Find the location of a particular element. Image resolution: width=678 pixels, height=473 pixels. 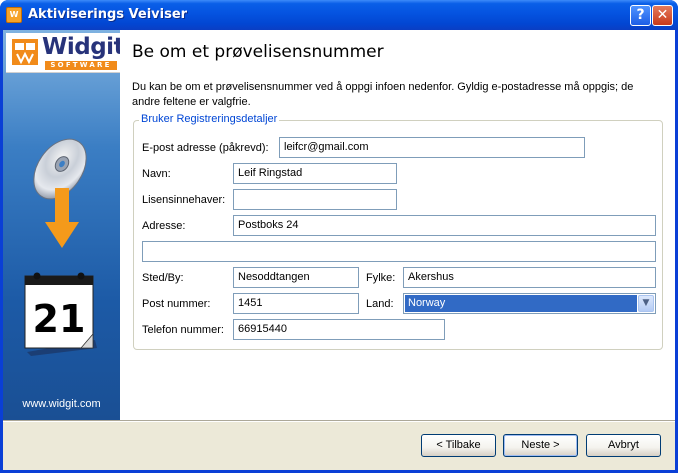

back-button: < Tilbake is located at coordinates (458, 445).